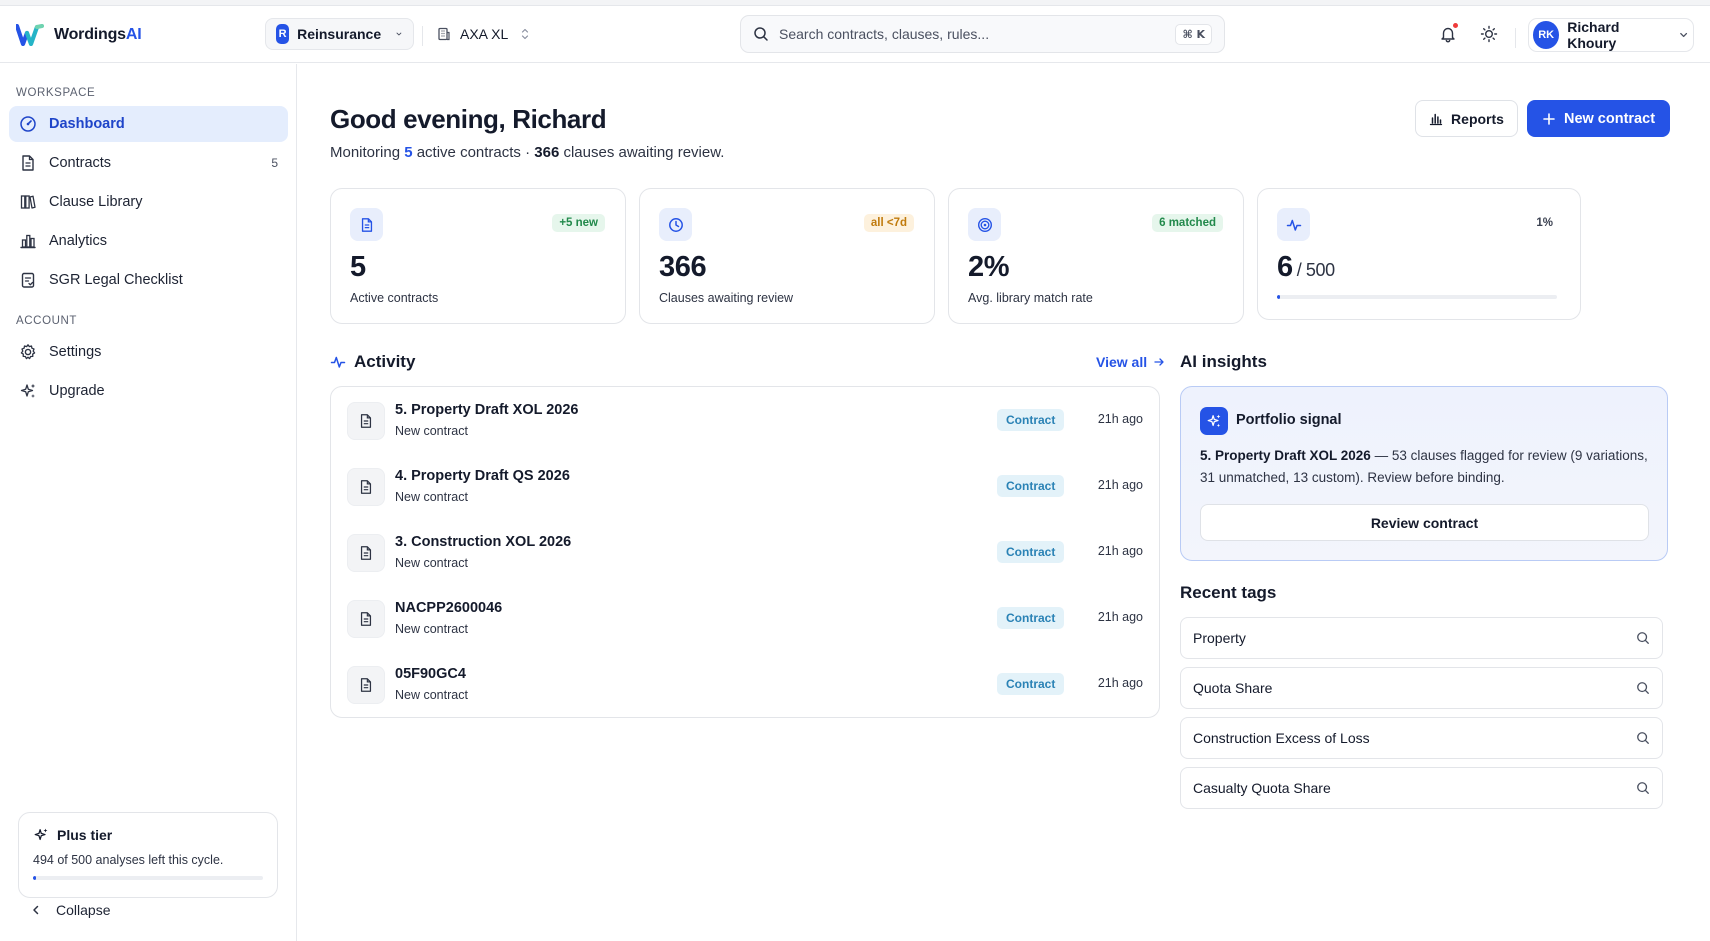  Describe the element at coordinates (128, 860) in the screenshot. I see `plan-usage-text: 494 of 500 analyses left this cycle.` at that location.